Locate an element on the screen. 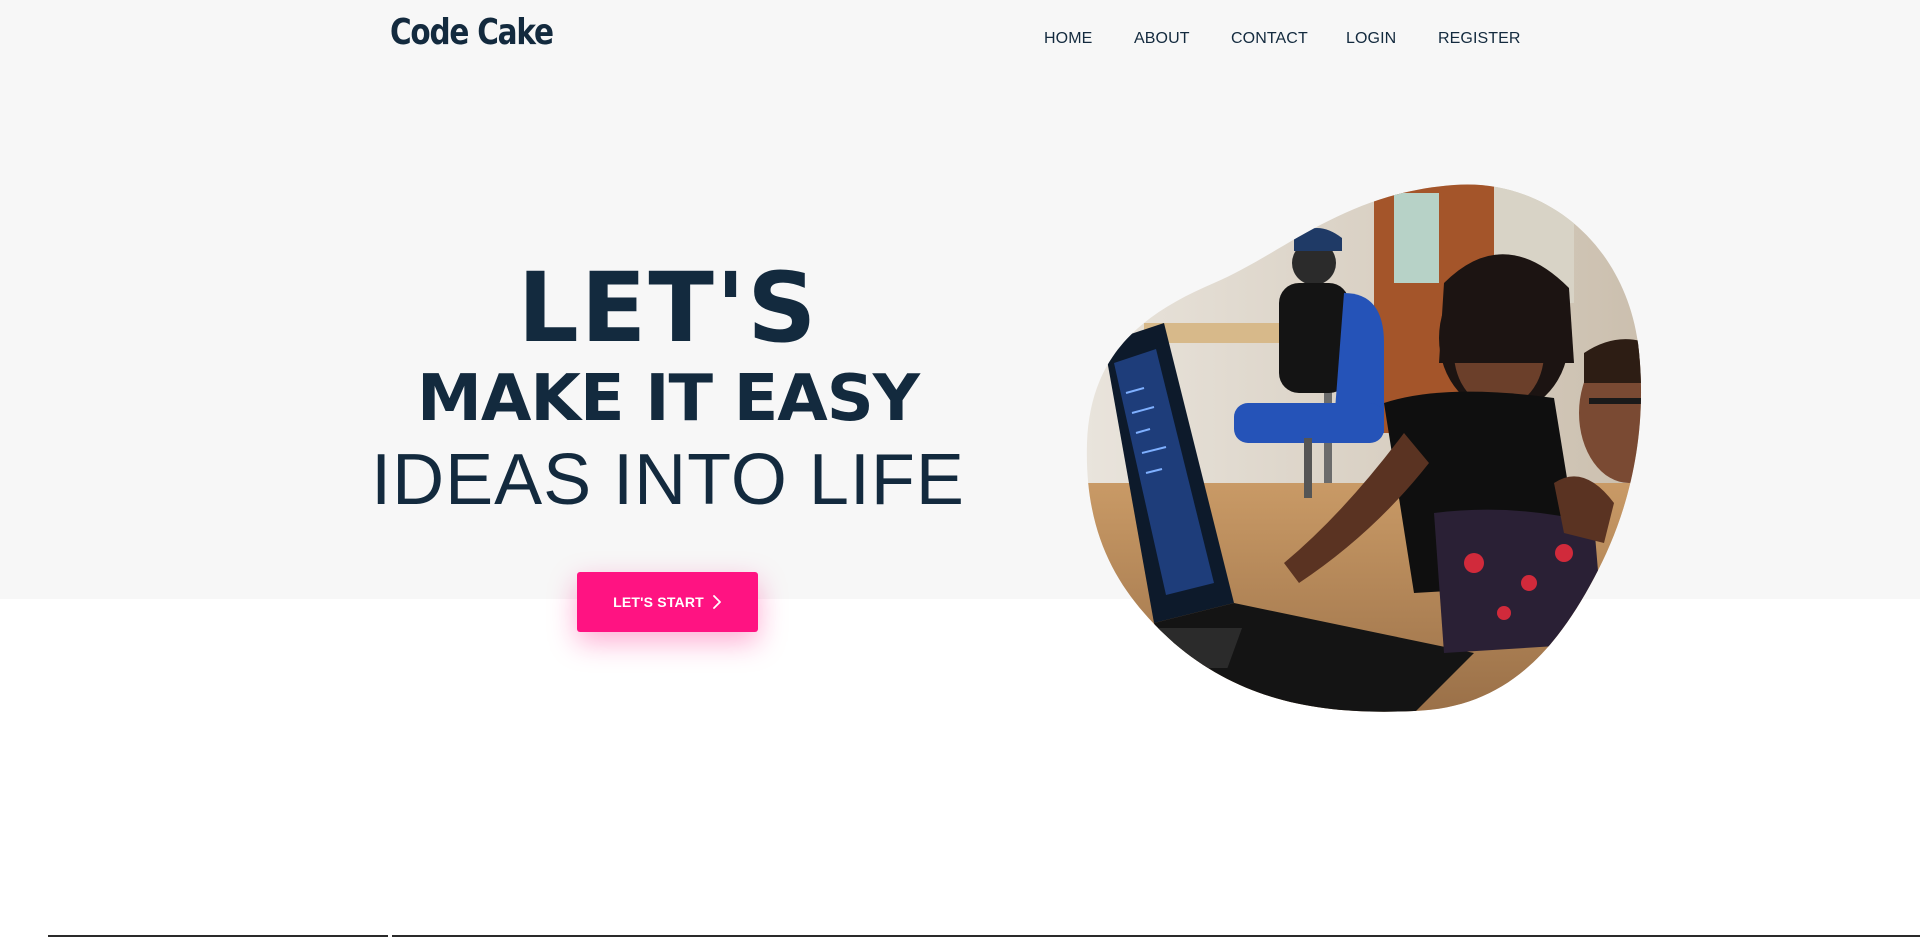 The height and width of the screenshot is (937, 1920). main-nav: HOME ABOUT CONTACT LOGIN REGISTER is located at coordinates (1262, 40).